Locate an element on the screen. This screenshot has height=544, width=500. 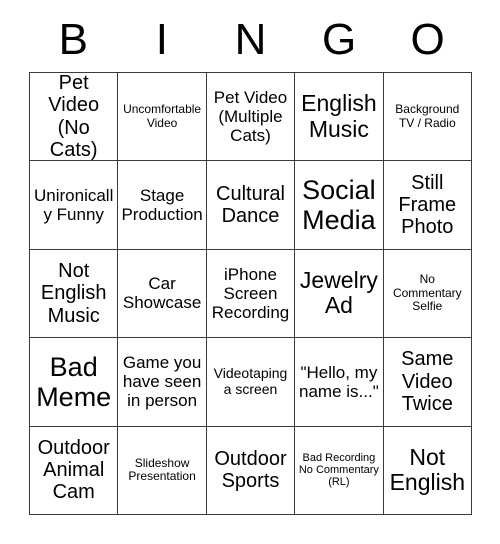
bingo-cell-label: Game you have seen in person is located at coordinates (162, 382).